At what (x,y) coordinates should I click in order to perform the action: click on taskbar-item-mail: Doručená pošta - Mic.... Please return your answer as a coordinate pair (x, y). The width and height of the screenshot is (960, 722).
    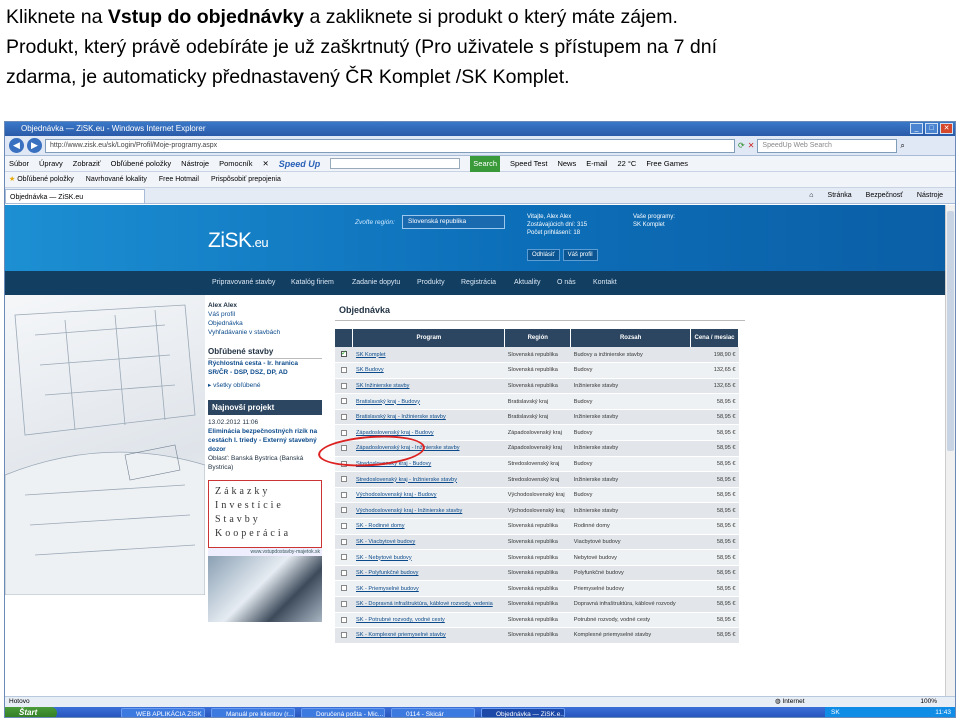
    Looking at the image, I should click on (343, 712).